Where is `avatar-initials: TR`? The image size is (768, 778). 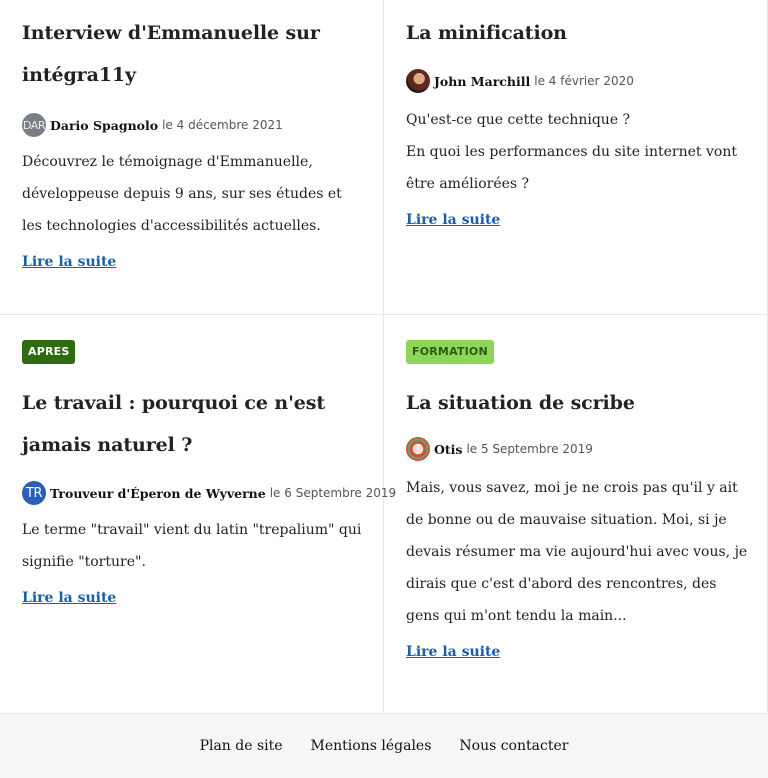
avatar-initials: TR is located at coordinates (34, 493).